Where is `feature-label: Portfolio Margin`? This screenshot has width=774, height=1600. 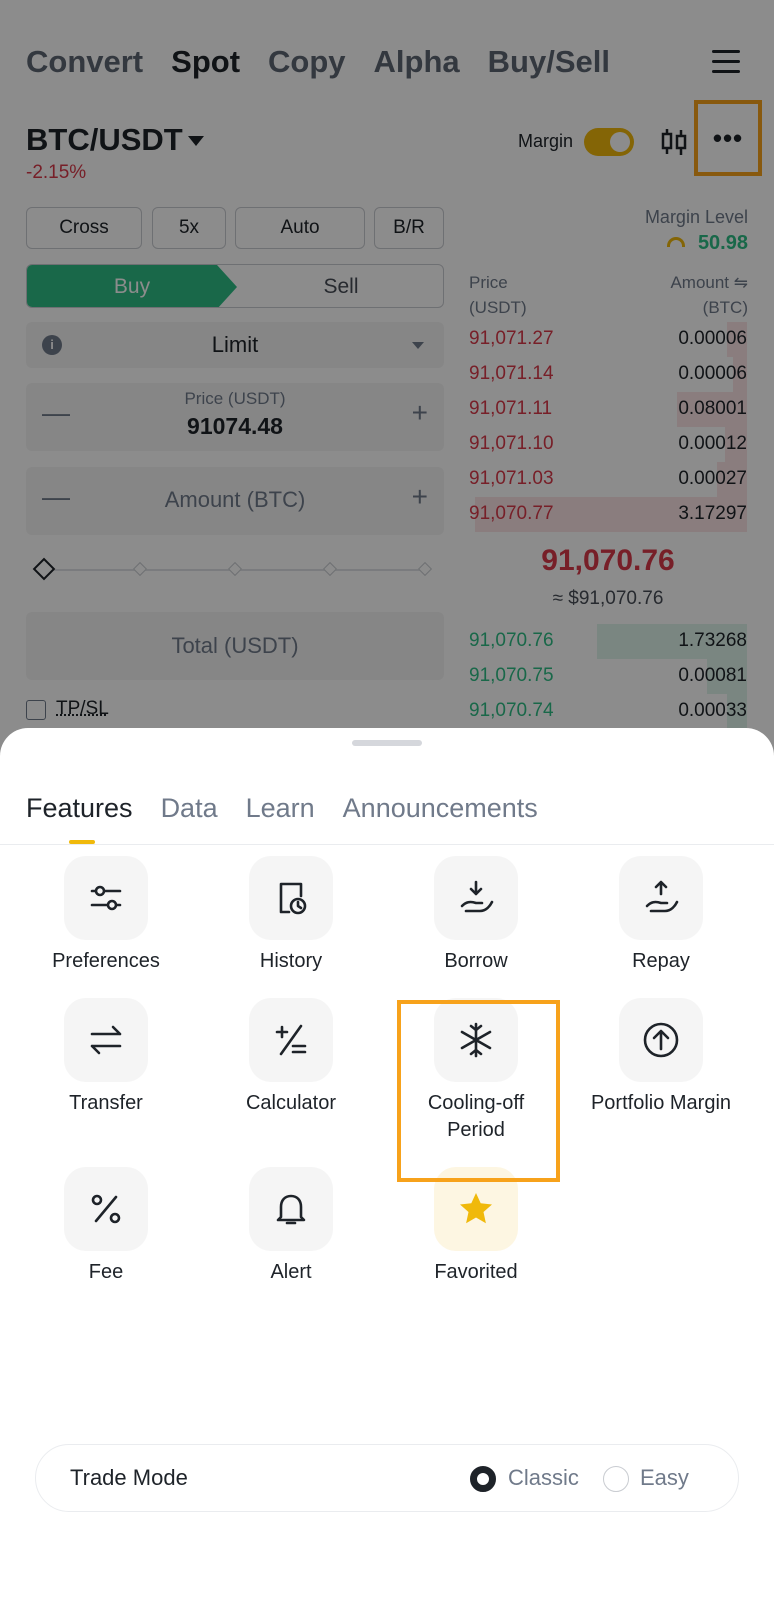 feature-label: Portfolio Margin is located at coordinates (661, 1103).